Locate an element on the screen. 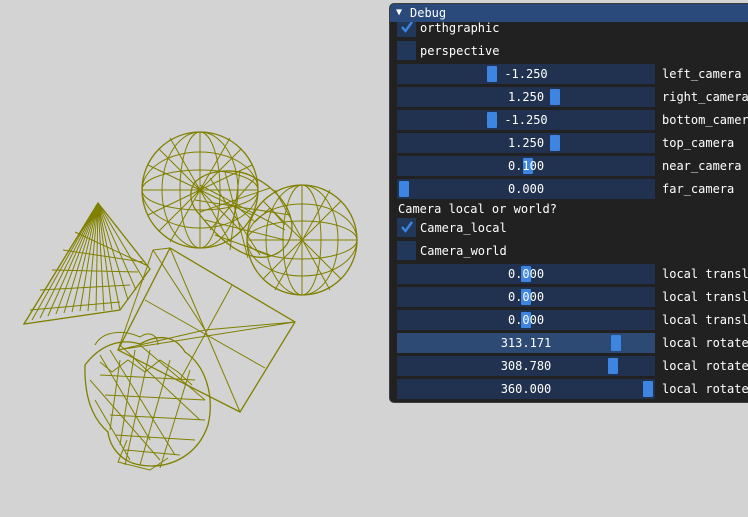 The image size is (748, 517). collapse-arrow-icon: ▼ is located at coordinates (399, 13).